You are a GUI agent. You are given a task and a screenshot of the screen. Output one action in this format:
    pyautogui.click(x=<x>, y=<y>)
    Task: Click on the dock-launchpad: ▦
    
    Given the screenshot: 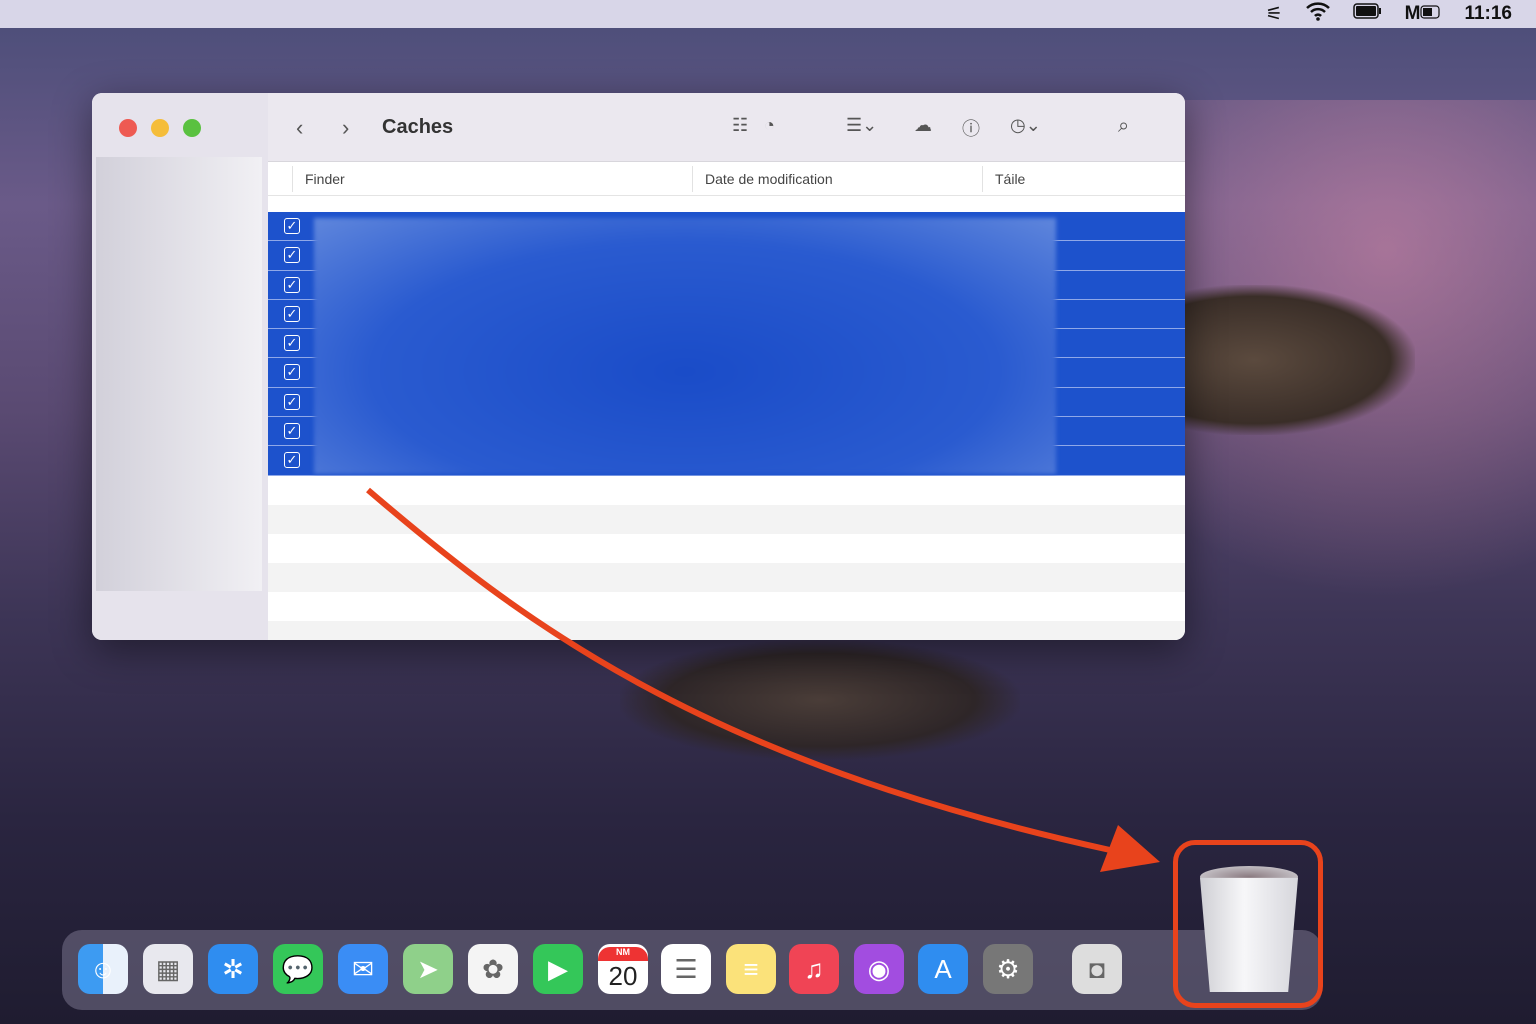 What is the action you would take?
    pyautogui.click(x=168, y=969)
    